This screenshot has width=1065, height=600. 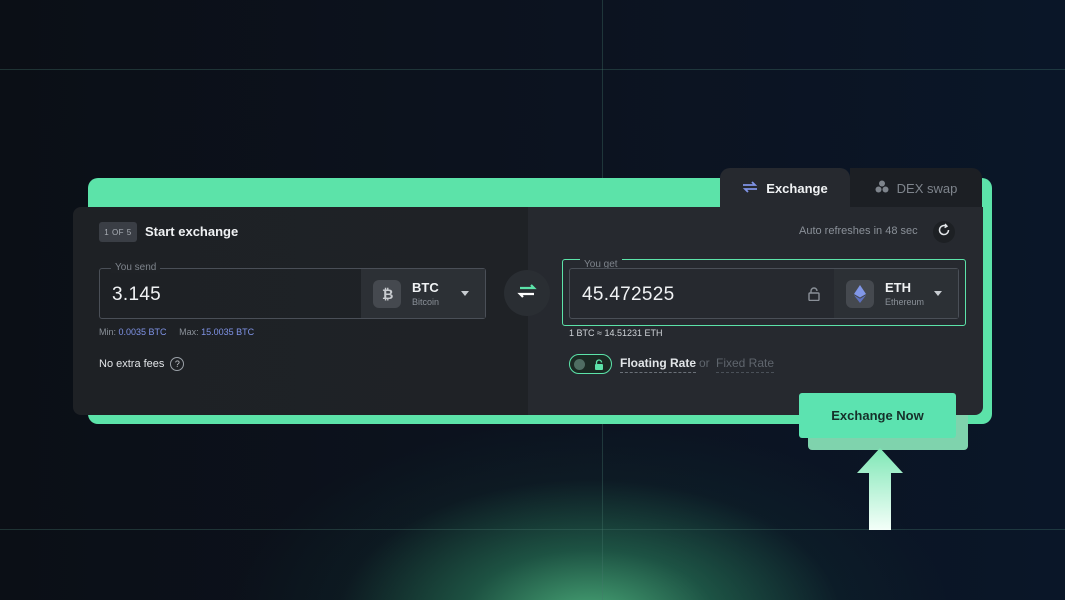 I want to click on send-coin-ticker: BTC, so click(x=425, y=287).